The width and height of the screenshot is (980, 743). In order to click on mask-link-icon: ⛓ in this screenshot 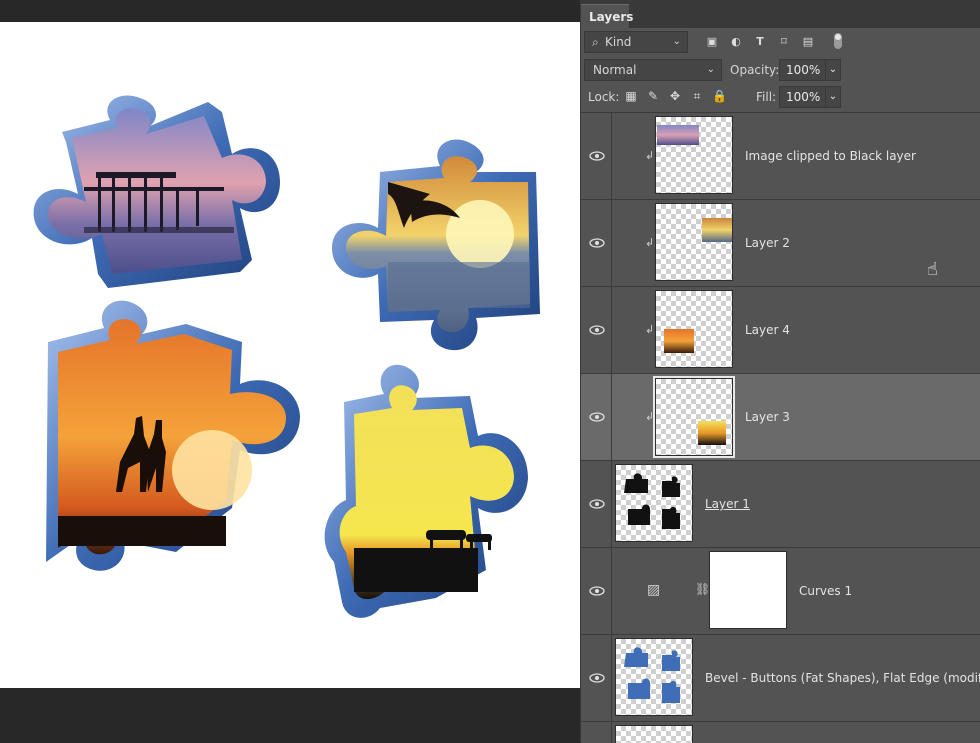, I will do `click(702, 589)`.